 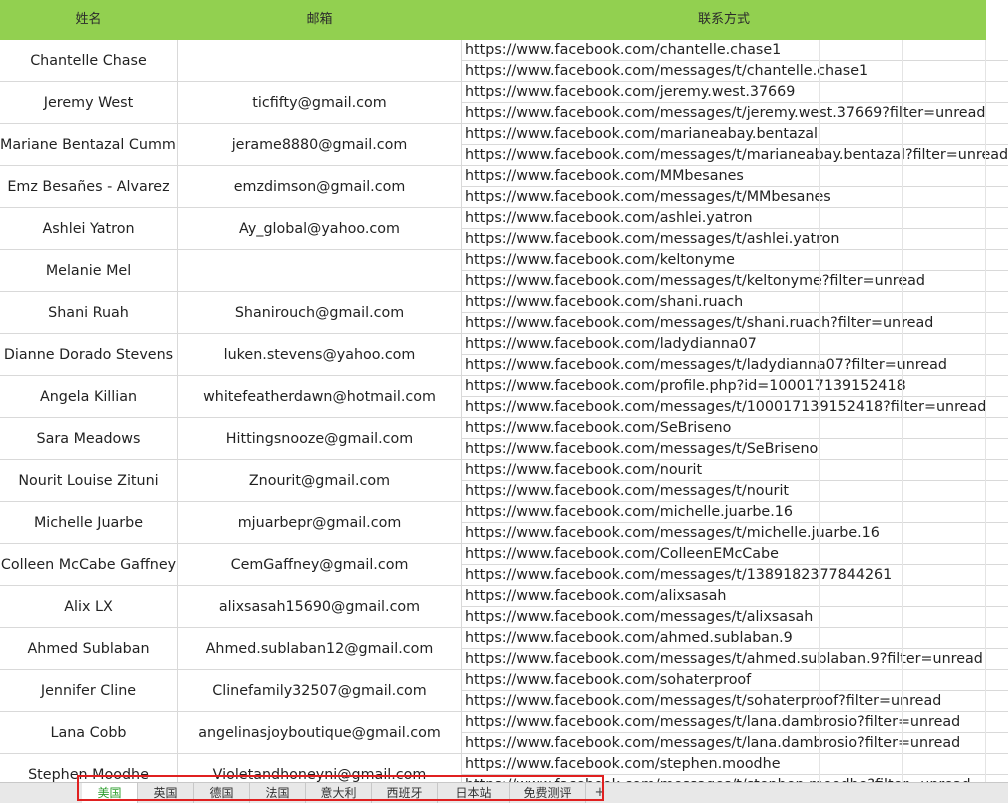 What do you see at coordinates (320, 187) in the screenshot?
I see `email-cell: emzdimson@gmail.com` at bounding box center [320, 187].